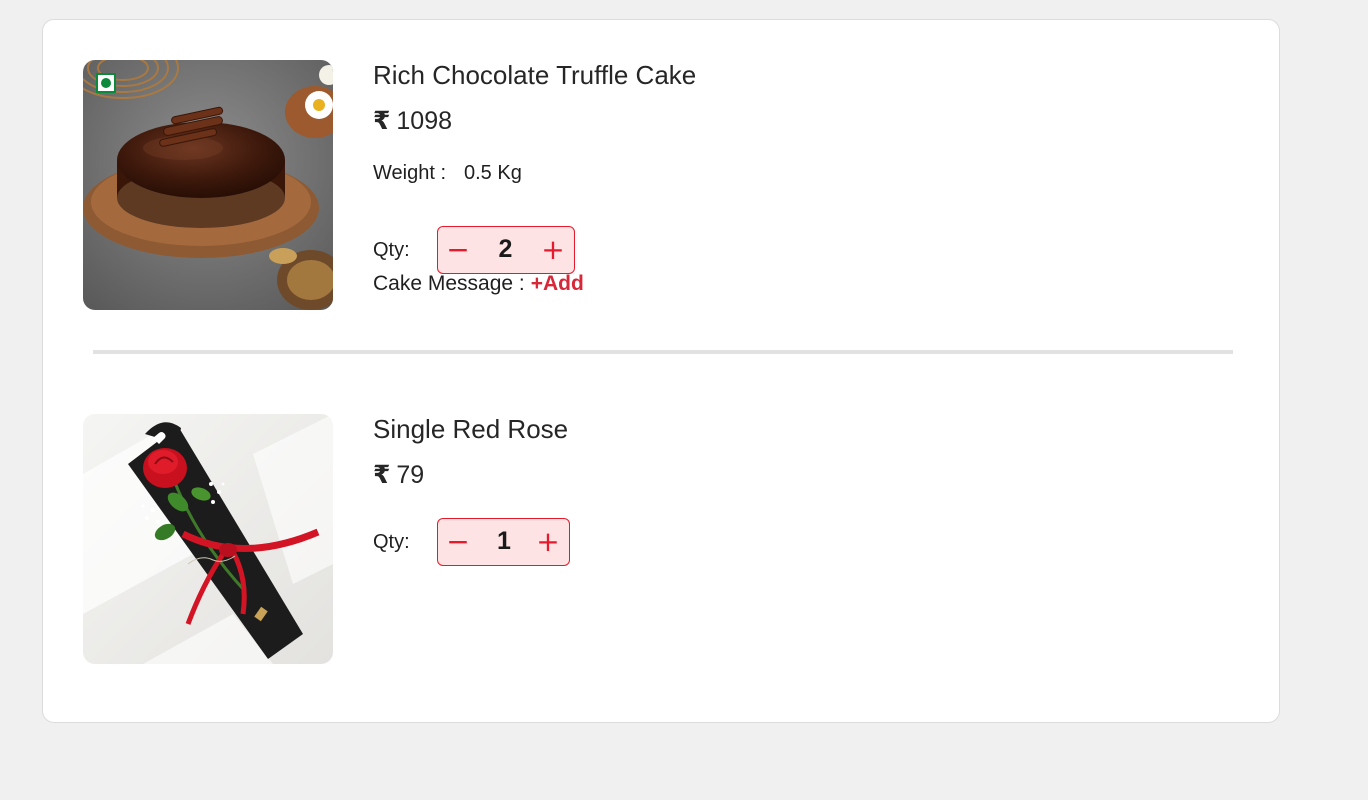  I want to click on chocolate-cake-image, so click(208, 185).